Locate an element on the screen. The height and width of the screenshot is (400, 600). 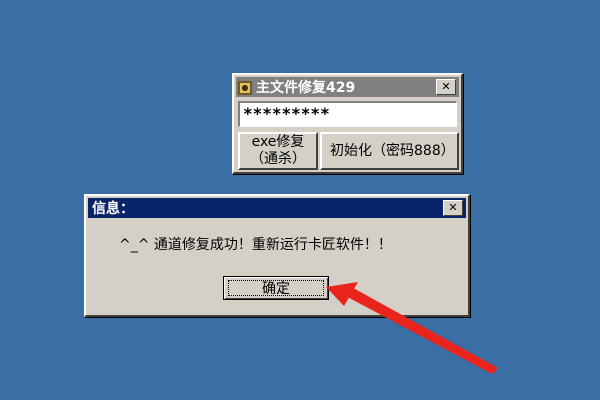
ok-button: 确定 is located at coordinates (276, 288).